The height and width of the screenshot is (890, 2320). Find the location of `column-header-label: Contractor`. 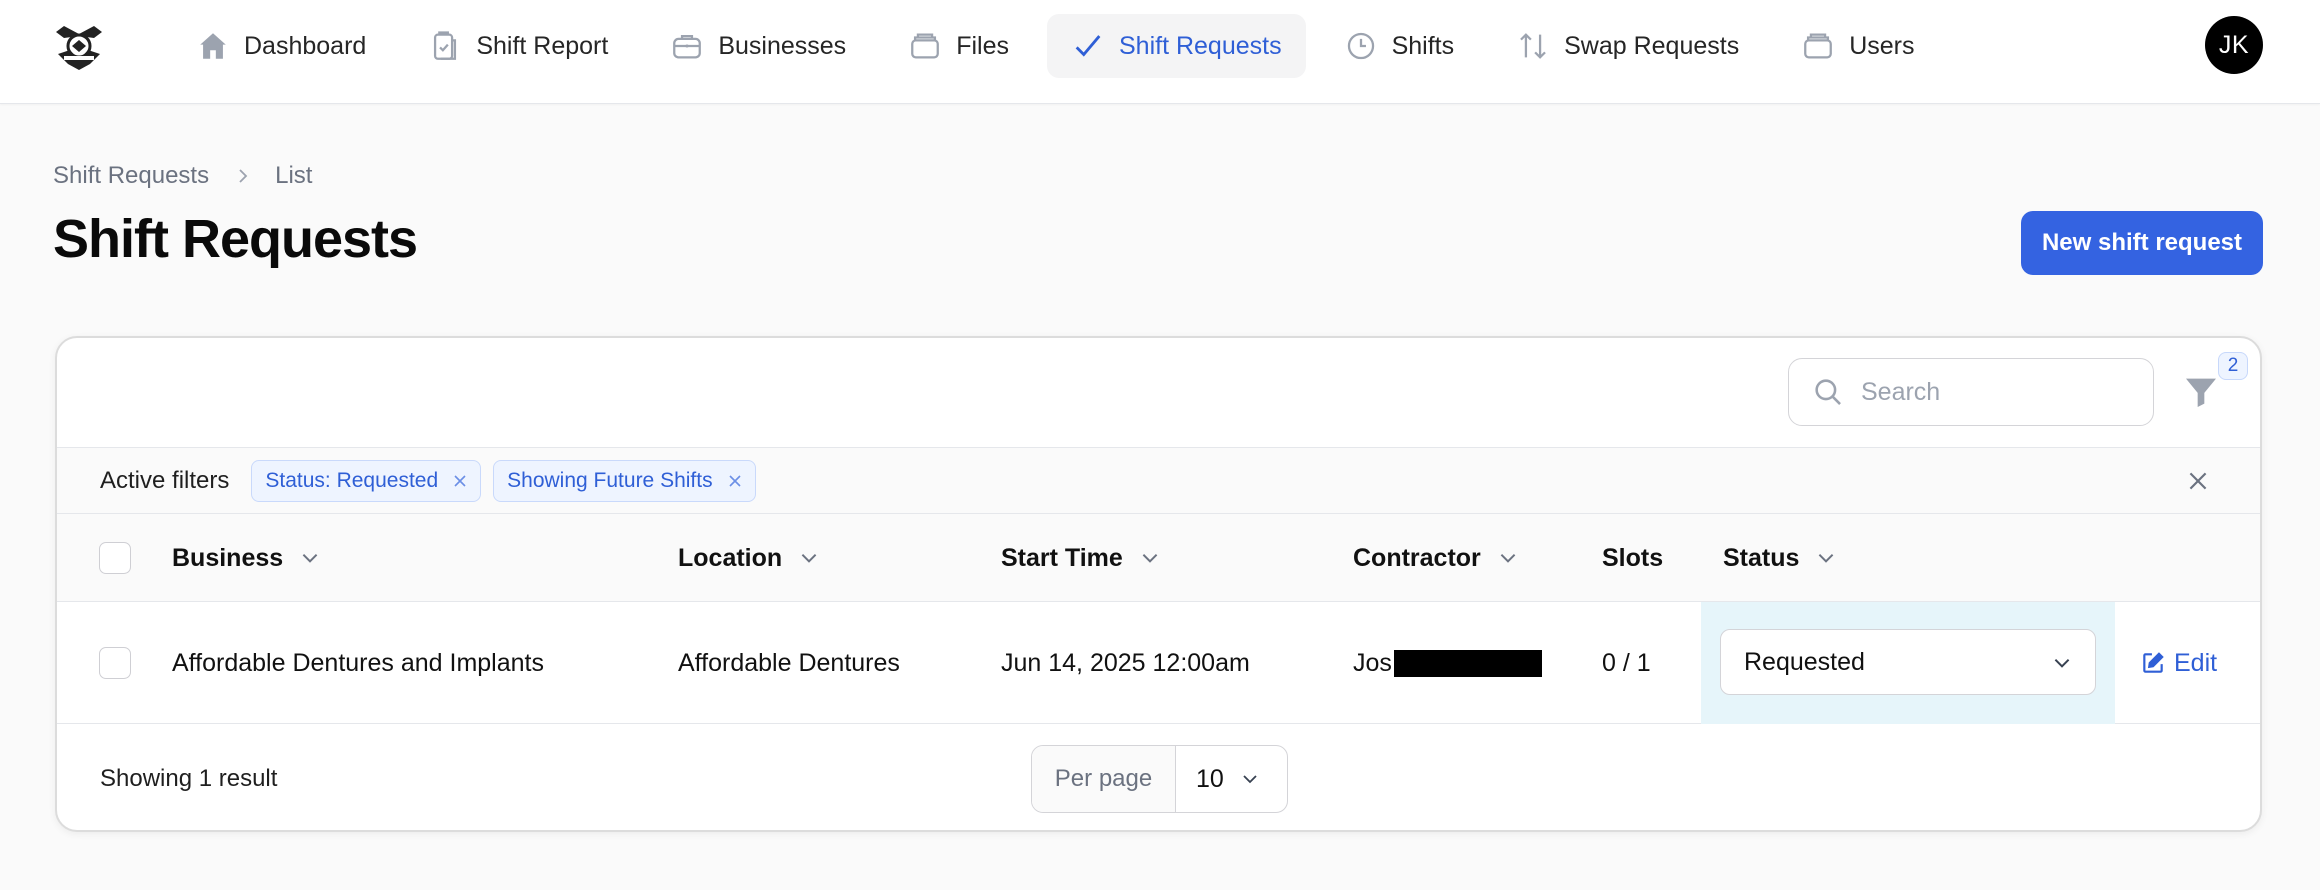

column-header-label: Contractor is located at coordinates (1417, 557).